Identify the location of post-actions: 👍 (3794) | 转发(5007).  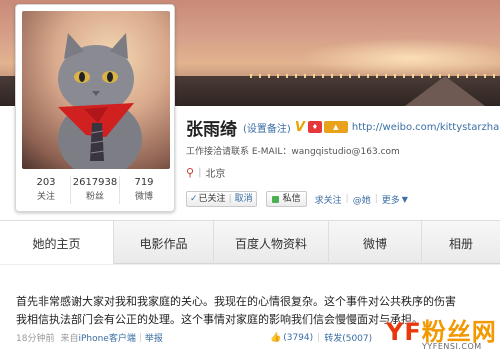
(321, 338).